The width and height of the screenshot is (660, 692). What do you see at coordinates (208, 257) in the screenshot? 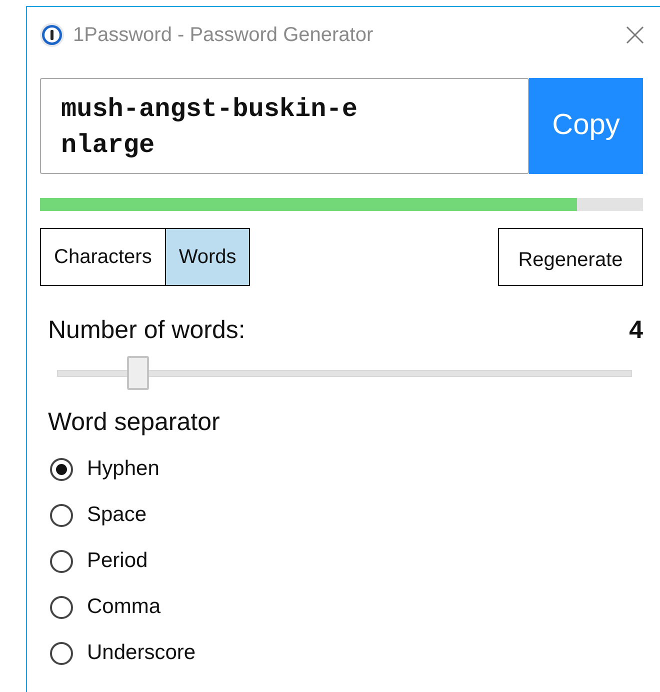
I see `mode-tab: Words` at bounding box center [208, 257].